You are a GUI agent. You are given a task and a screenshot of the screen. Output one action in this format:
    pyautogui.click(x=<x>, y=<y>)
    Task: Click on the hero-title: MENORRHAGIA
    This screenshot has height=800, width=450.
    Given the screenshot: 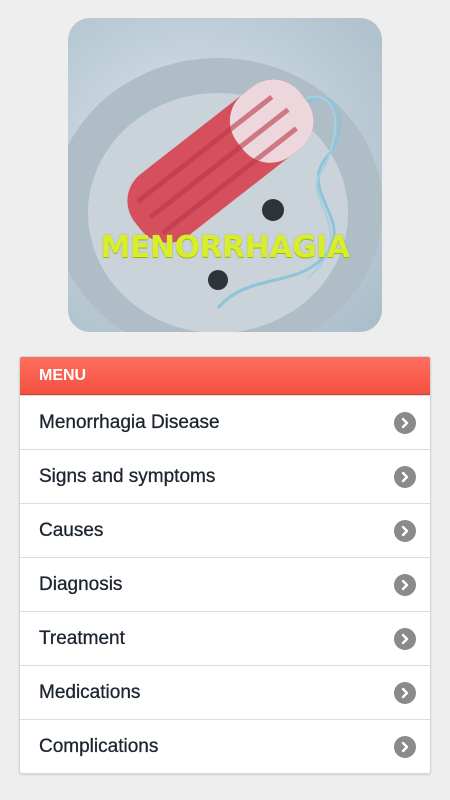 What is the action you would take?
    pyautogui.click(x=225, y=247)
    